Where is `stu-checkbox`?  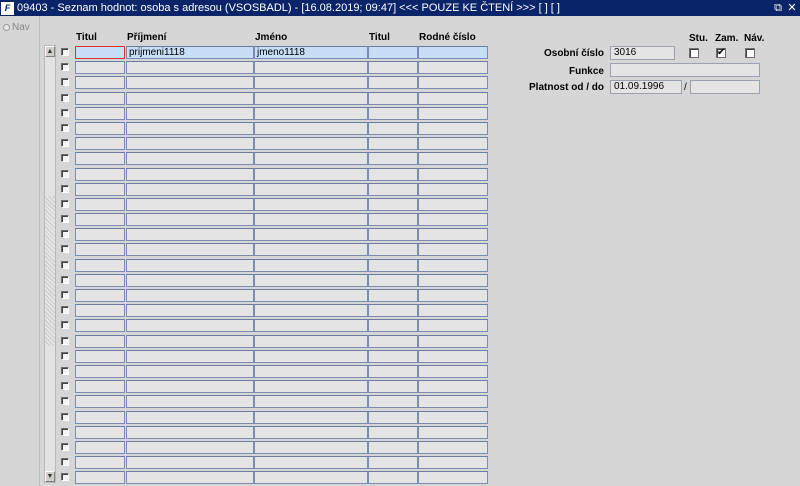
stu-checkbox is located at coordinates (694, 53).